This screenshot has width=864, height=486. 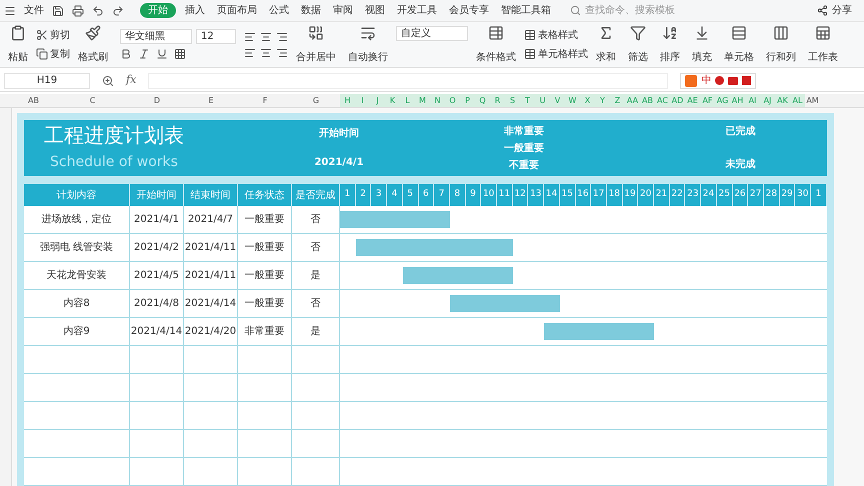 What do you see at coordinates (496, 44) in the screenshot?
I see `conditional-format-button: 条件格式` at bounding box center [496, 44].